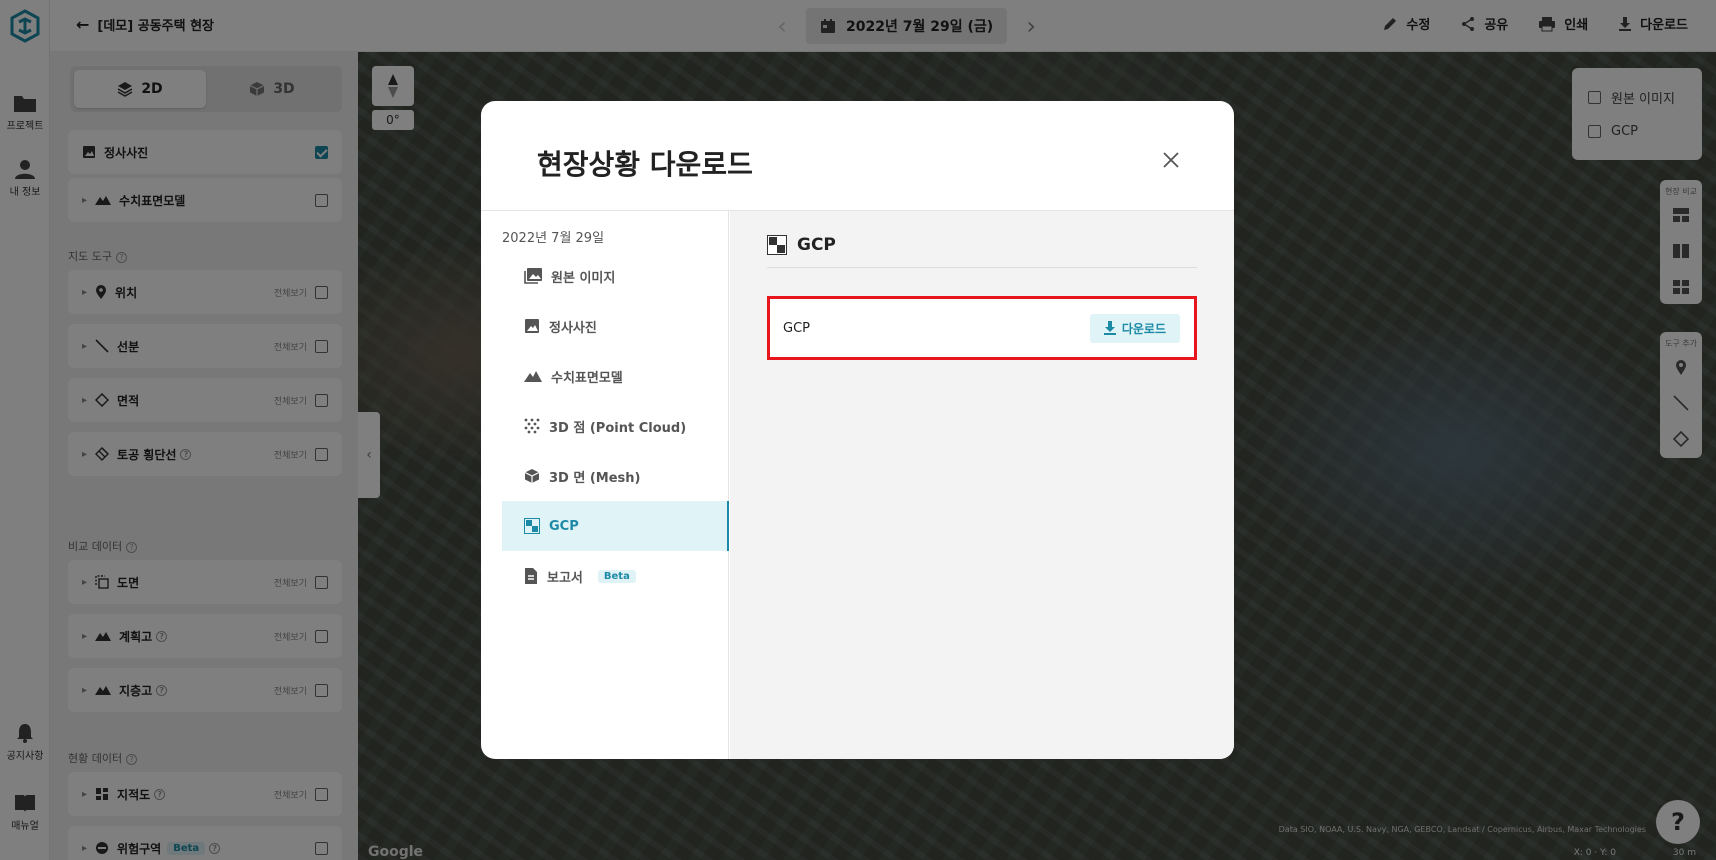 The width and height of the screenshot is (1716, 860). I want to click on gcp-file-row: GCP 다운로드, so click(982, 328).